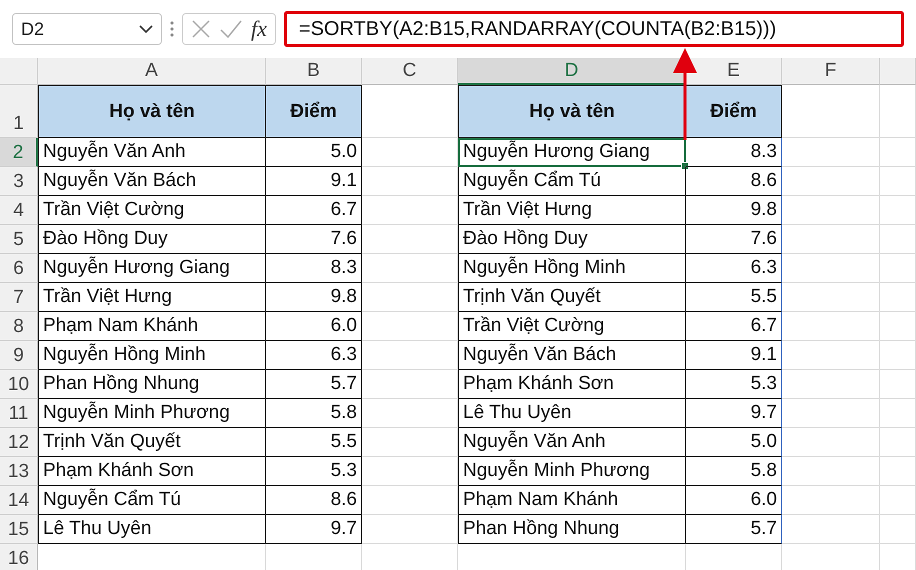 The height and width of the screenshot is (570, 916). What do you see at coordinates (314, 268) in the screenshot?
I see `score-cell: 8.3` at bounding box center [314, 268].